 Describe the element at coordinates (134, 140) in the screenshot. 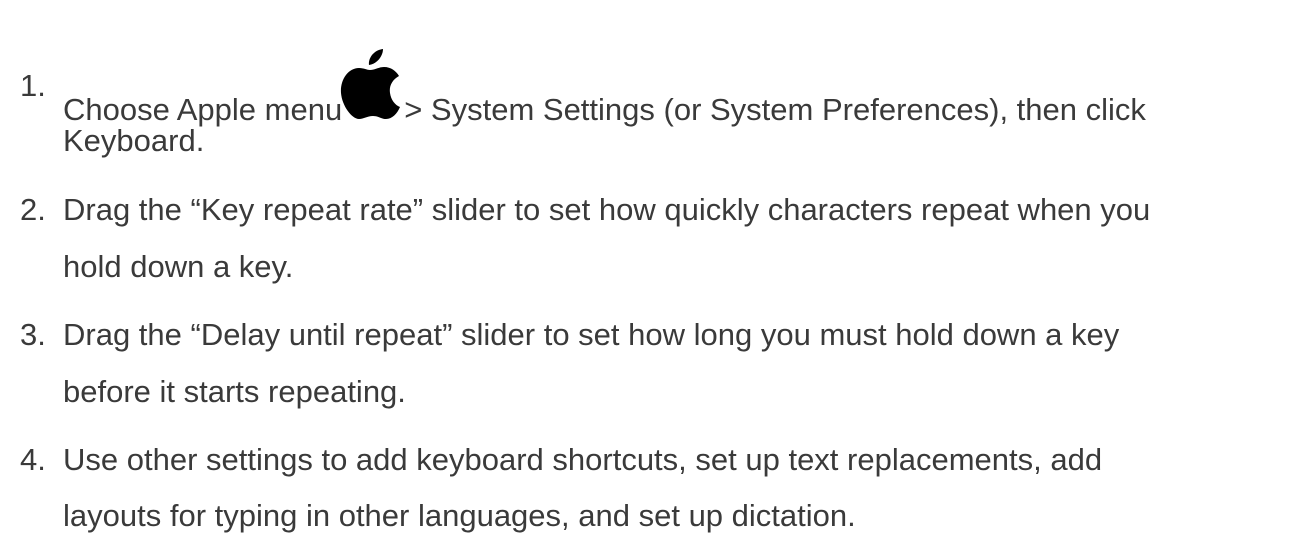

I see `step-text: Keyboard.` at that location.